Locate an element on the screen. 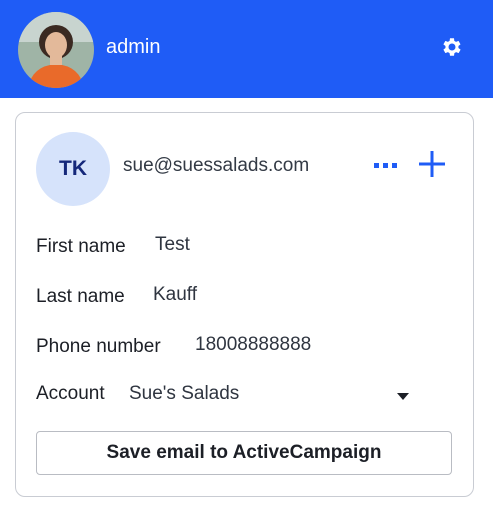  plus-icon is located at coordinates (432, 164).